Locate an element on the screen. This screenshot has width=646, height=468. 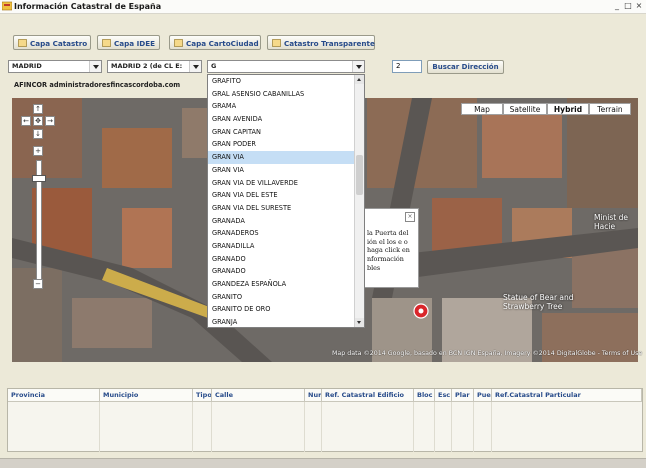
column-header: Esc is located at coordinates (443, 395).